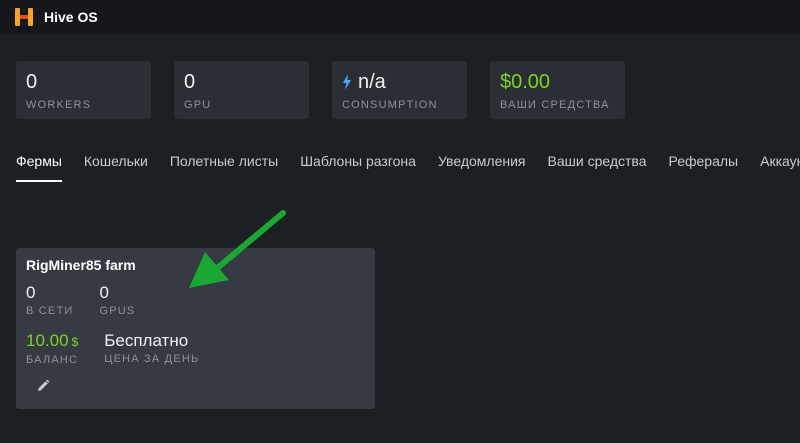 This screenshot has height=443, width=800. Describe the element at coordinates (31, 292) in the screenshot. I see `farm-online-value: 0` at that location.